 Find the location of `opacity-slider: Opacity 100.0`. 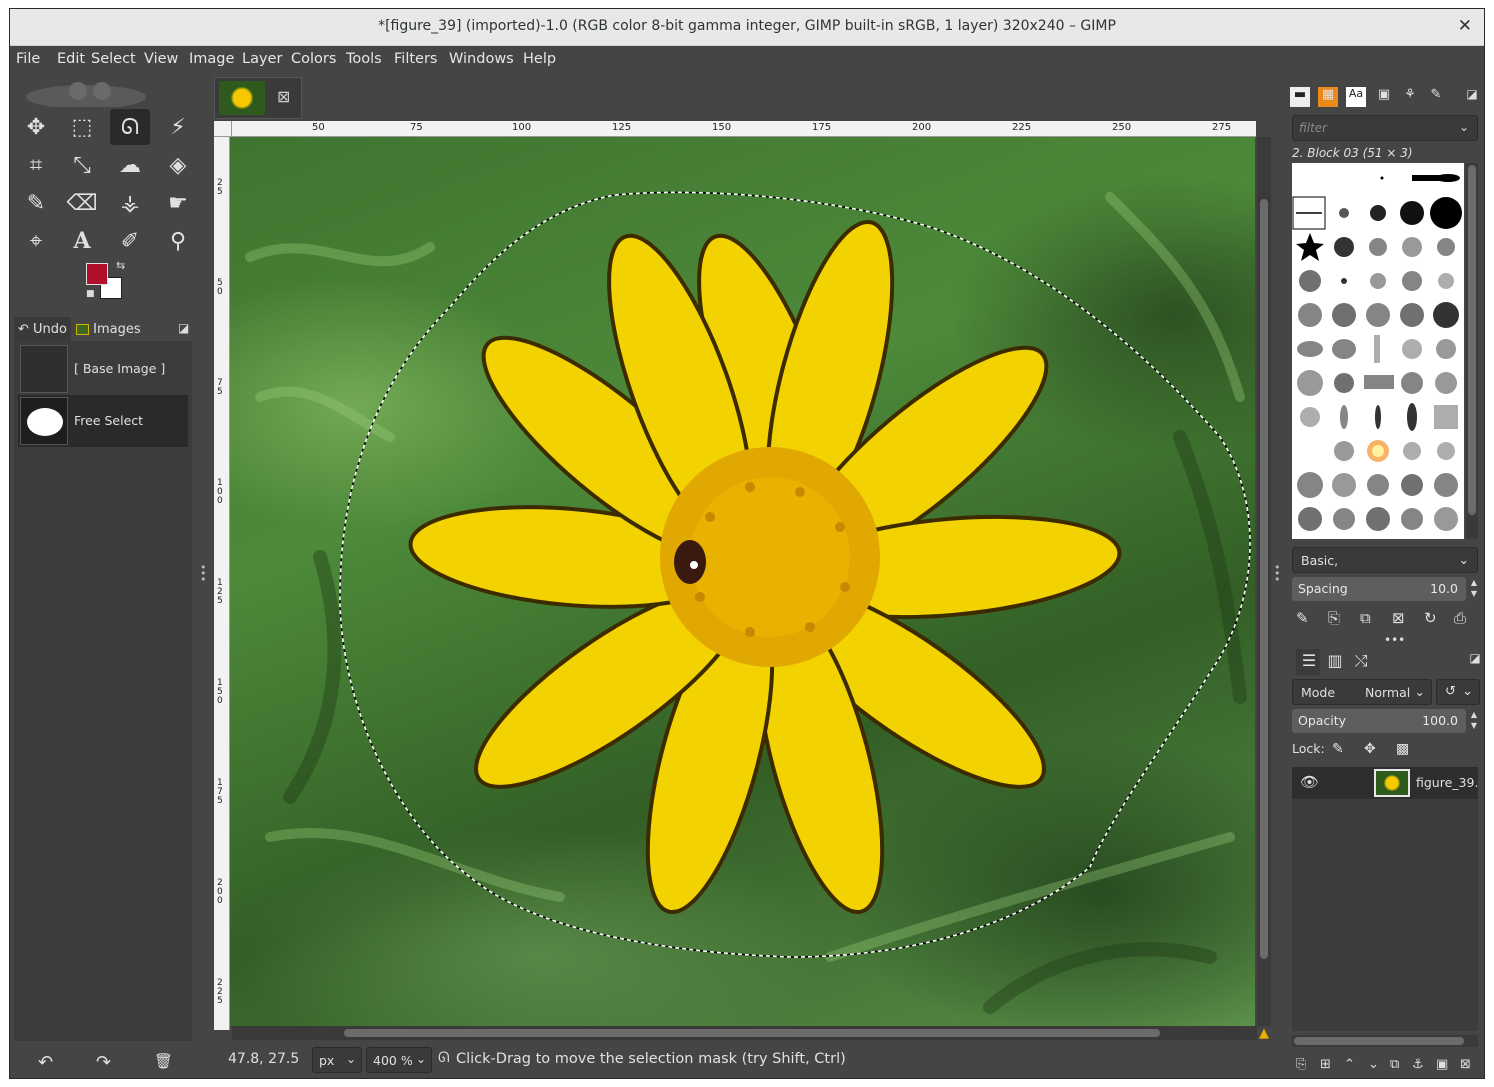

opacity-slider: Opacity 100.0 is located at coordinates (1379, 721).